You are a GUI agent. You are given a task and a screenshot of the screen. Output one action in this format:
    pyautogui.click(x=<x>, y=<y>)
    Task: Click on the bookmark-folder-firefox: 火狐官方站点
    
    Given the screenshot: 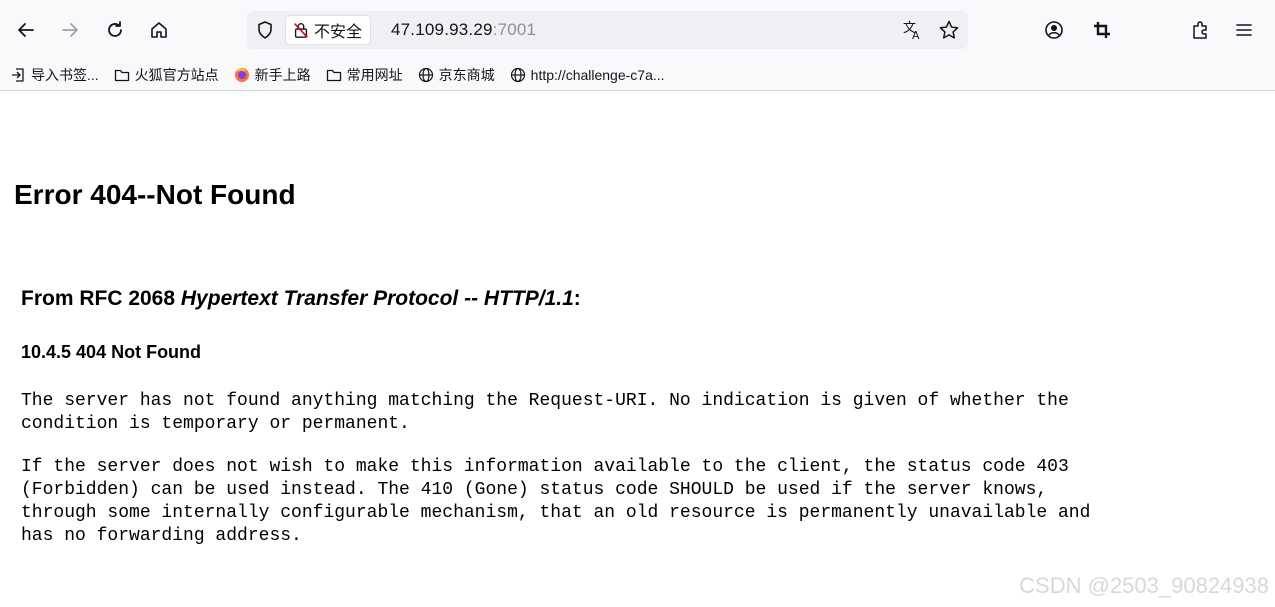 What is the action you would take?
    pyautogui.click(x=166, y=75)
    